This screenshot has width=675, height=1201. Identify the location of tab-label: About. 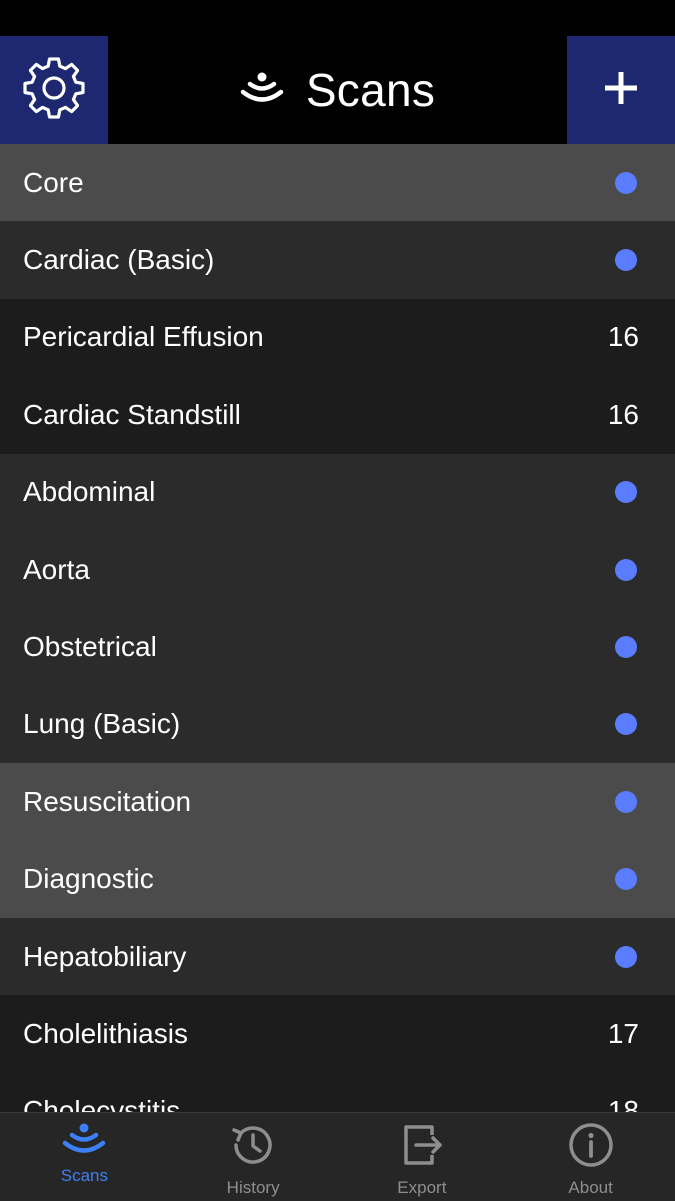
(590, 1187).